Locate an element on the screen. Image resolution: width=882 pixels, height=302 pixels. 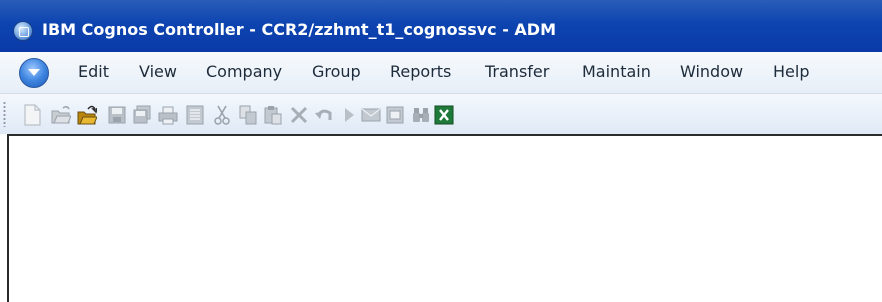
menu-edit: Edit is located at coordinates (93, 71).